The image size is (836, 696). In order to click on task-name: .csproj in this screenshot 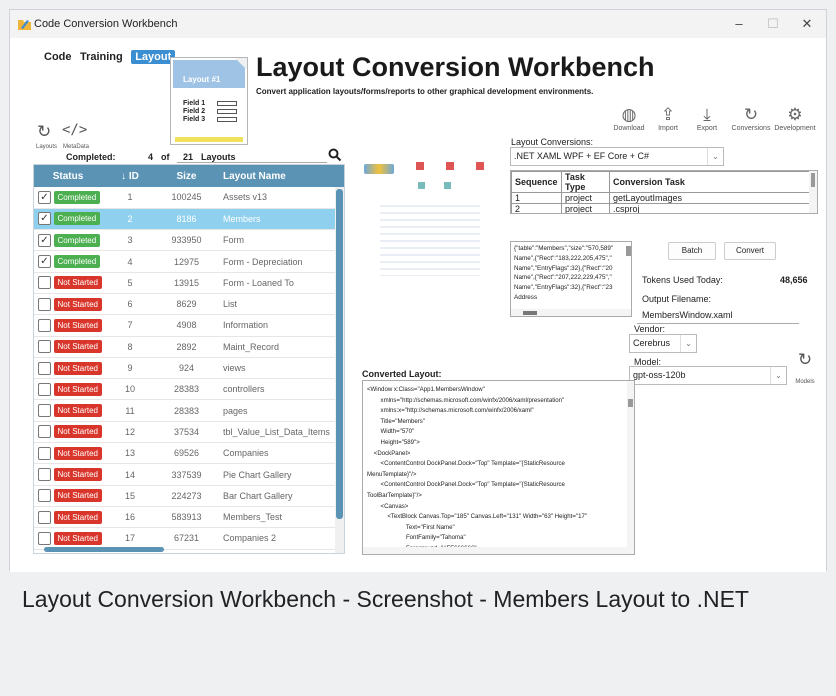, I will do `click(713, 208)`.